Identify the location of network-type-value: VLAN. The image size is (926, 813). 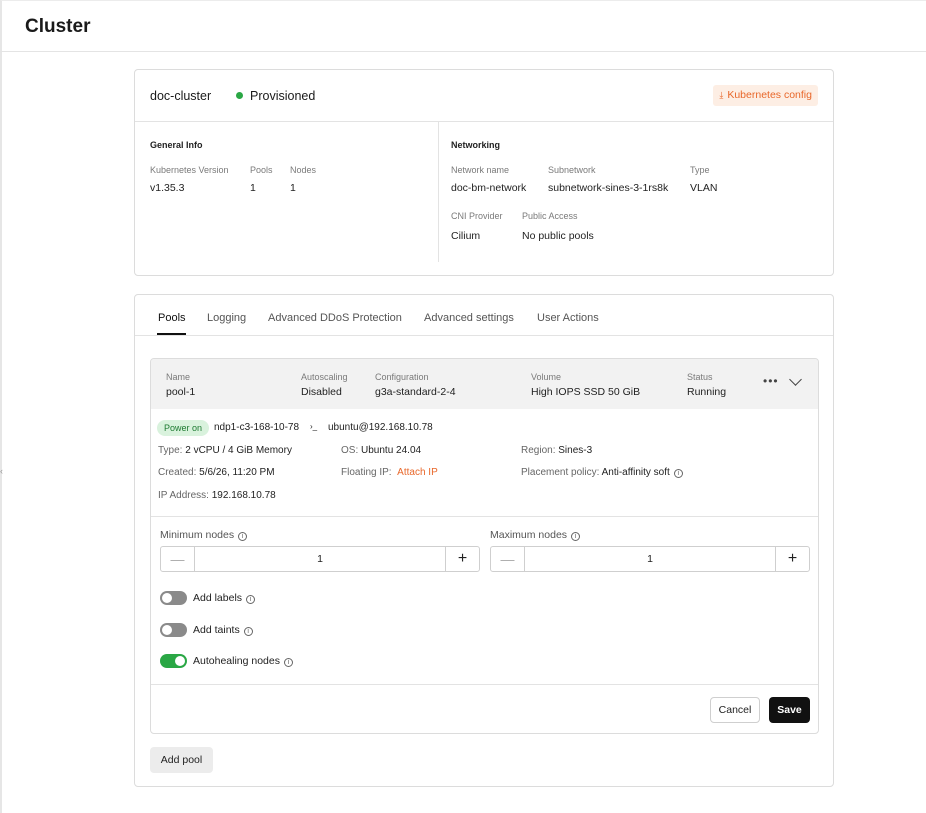
(704, 188).